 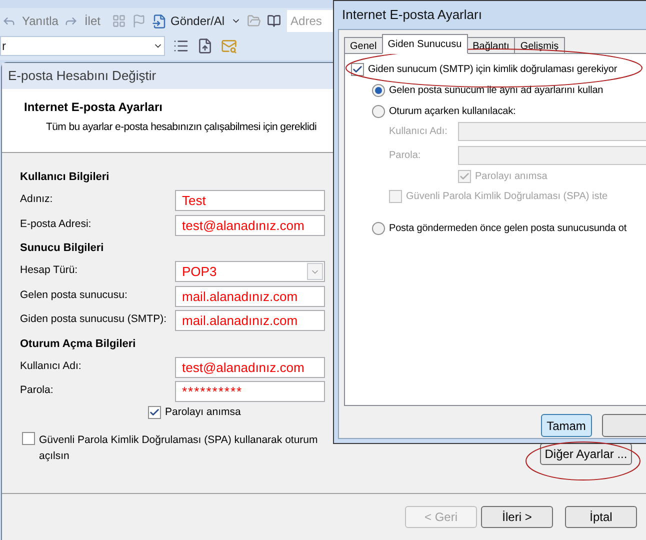 What do you see at coordinates (179, 448) in the screenshot?
I see `checkbox-label: Güvenli Parola Kimlik Doğrulaması (SPA) kullanarak oturum açılsın` at bounding box center [179, 448].